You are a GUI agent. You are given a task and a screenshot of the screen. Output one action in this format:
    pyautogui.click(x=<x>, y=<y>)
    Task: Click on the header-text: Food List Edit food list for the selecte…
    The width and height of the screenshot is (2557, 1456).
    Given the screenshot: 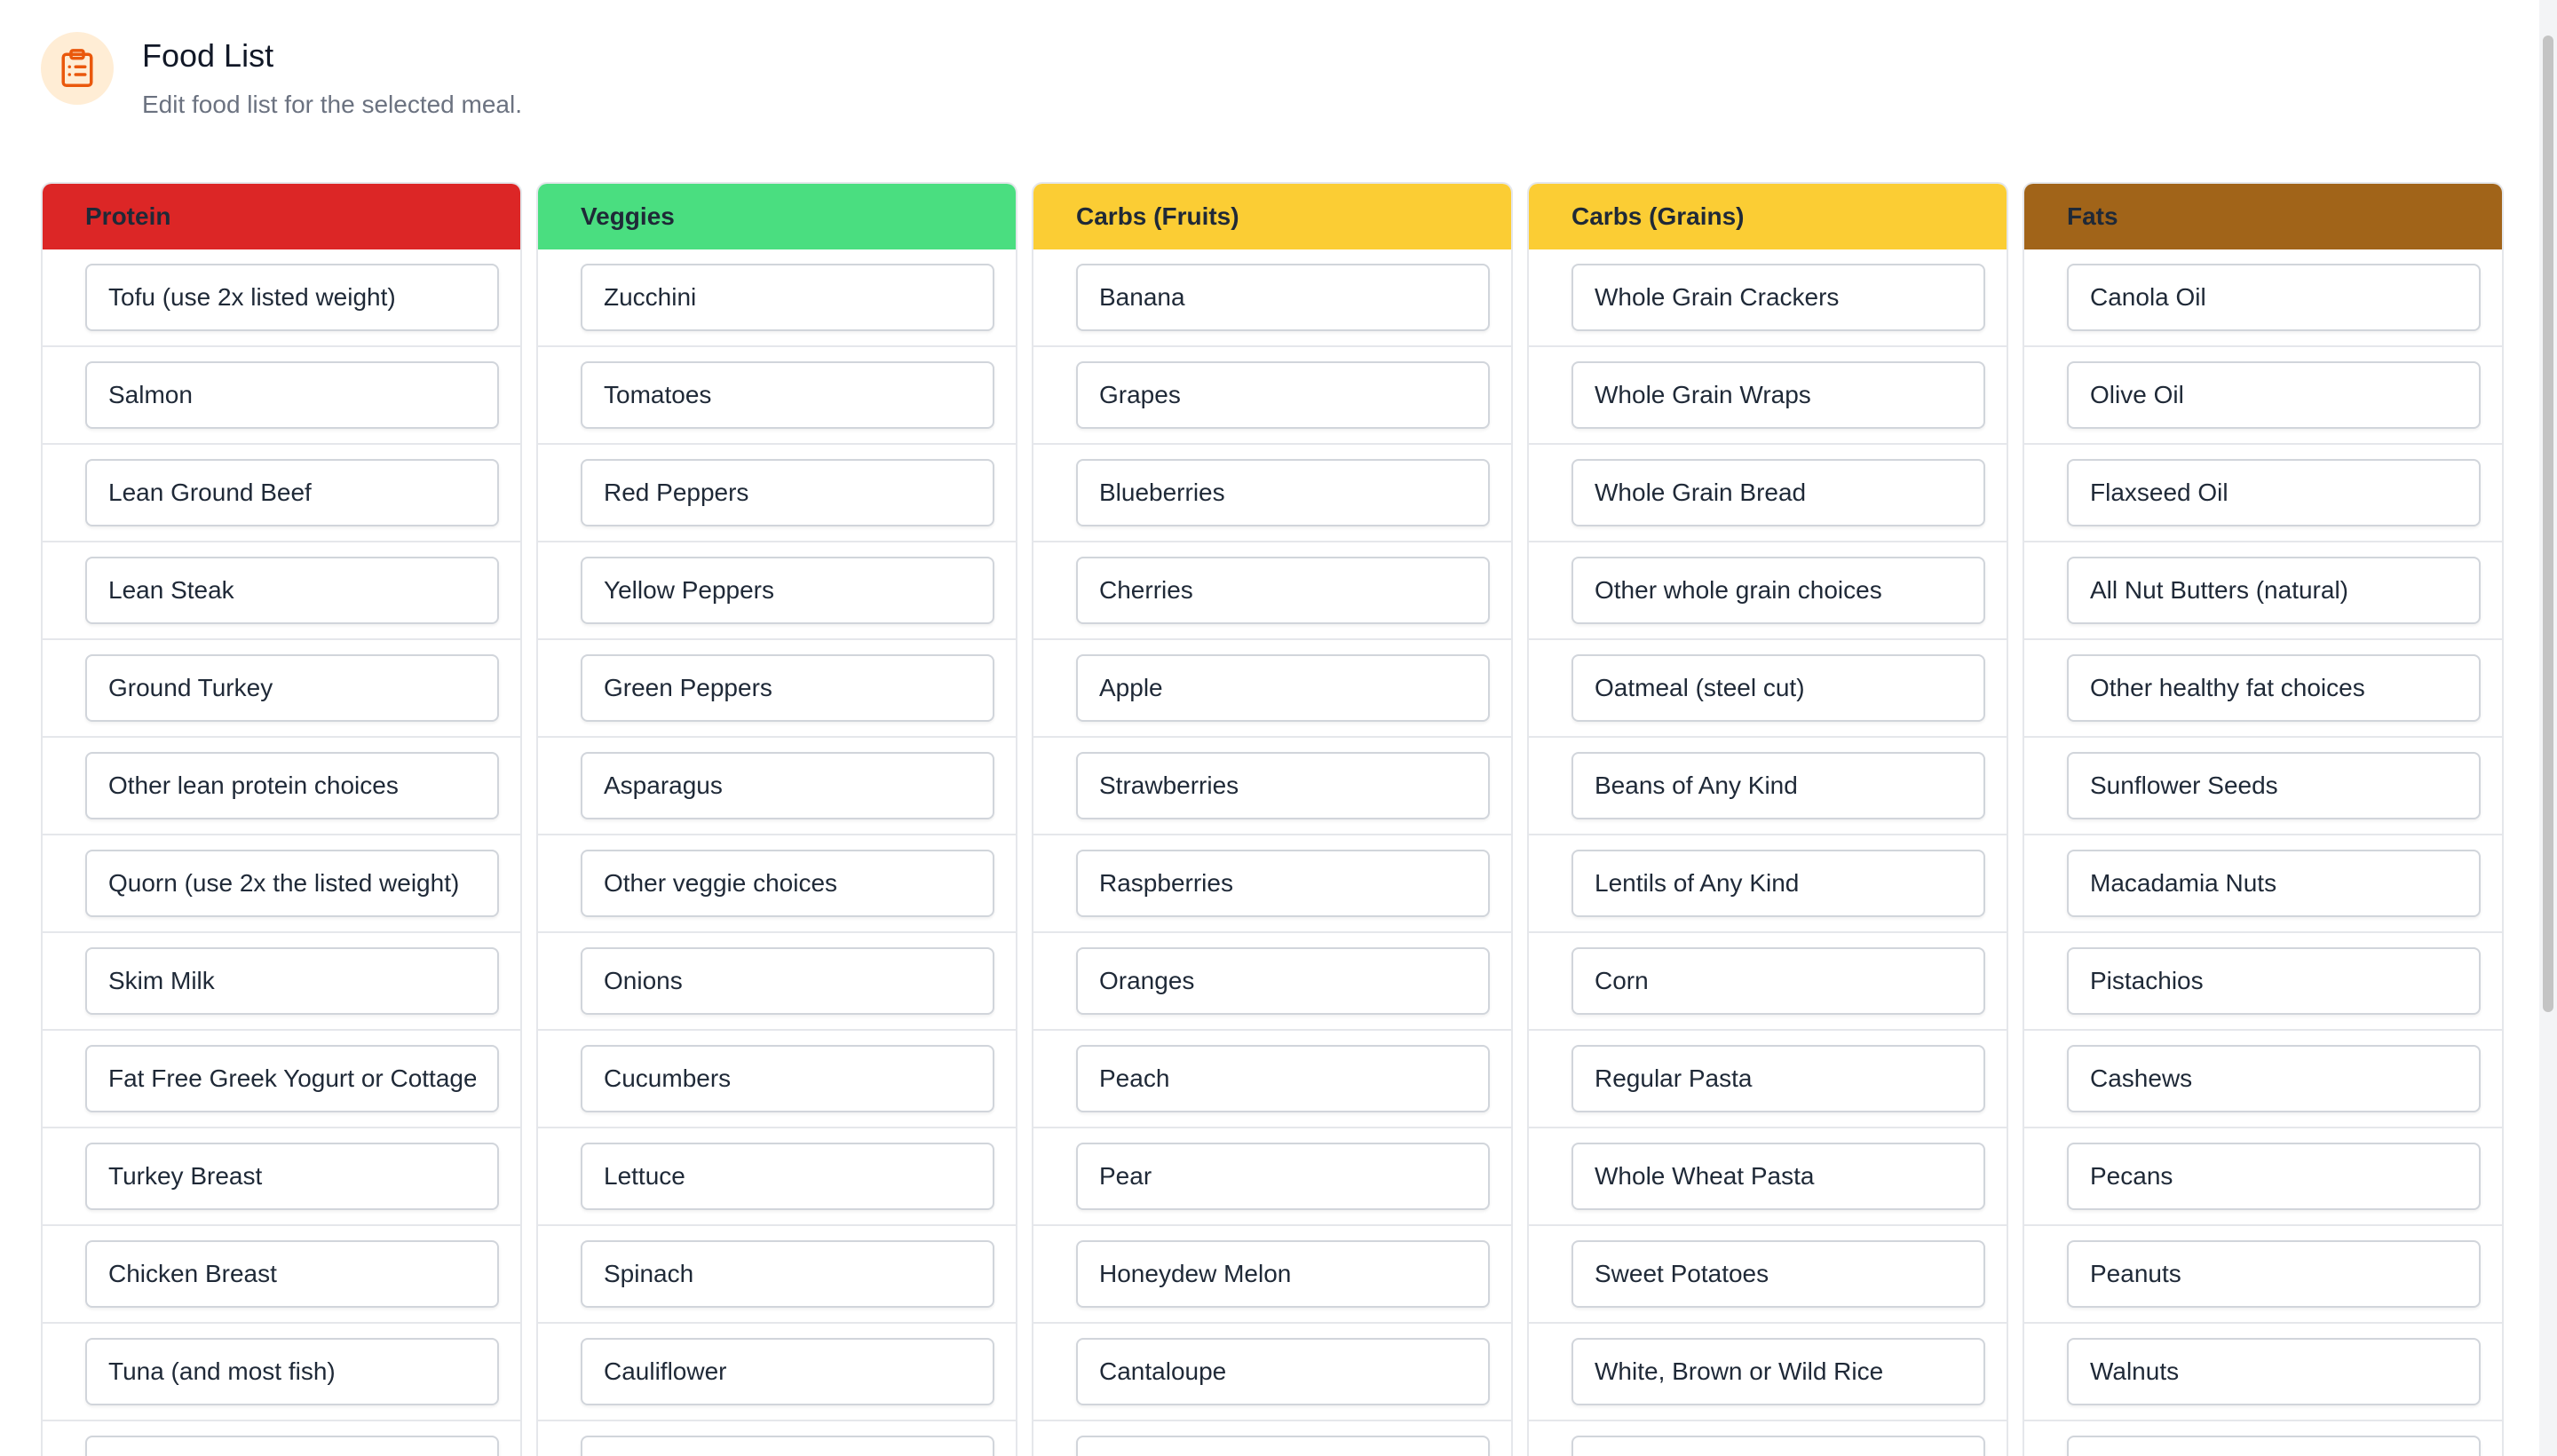 What is the action you would take?
    pyautogui.click(x=332, y=79)
    